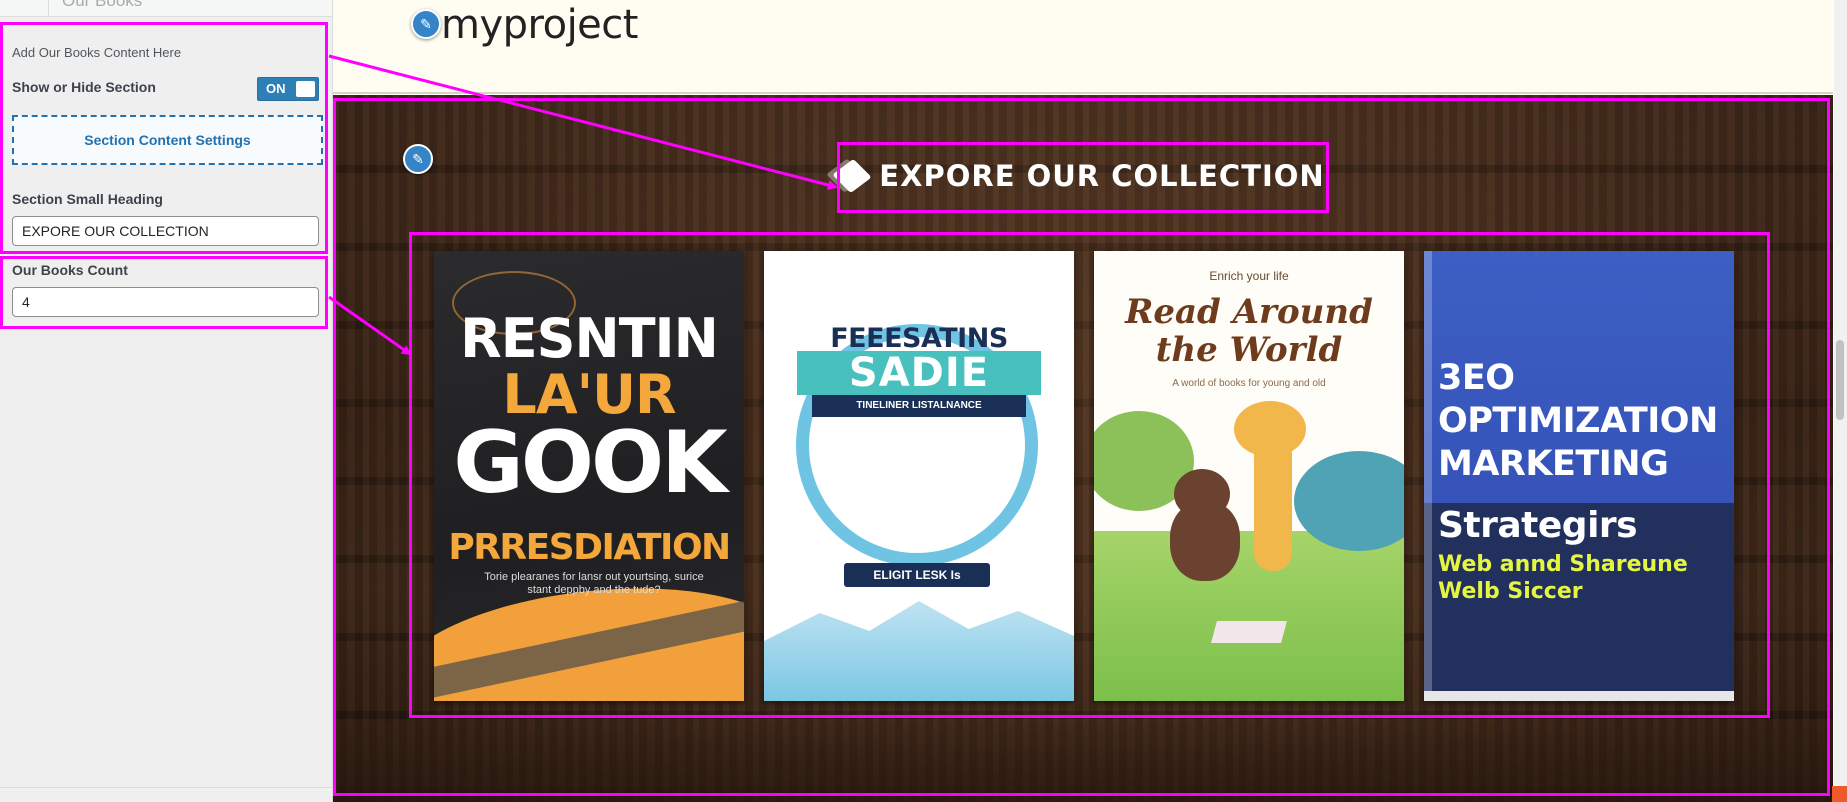  I want to click on site-header: ✎ myproject, so click(1083, 47).